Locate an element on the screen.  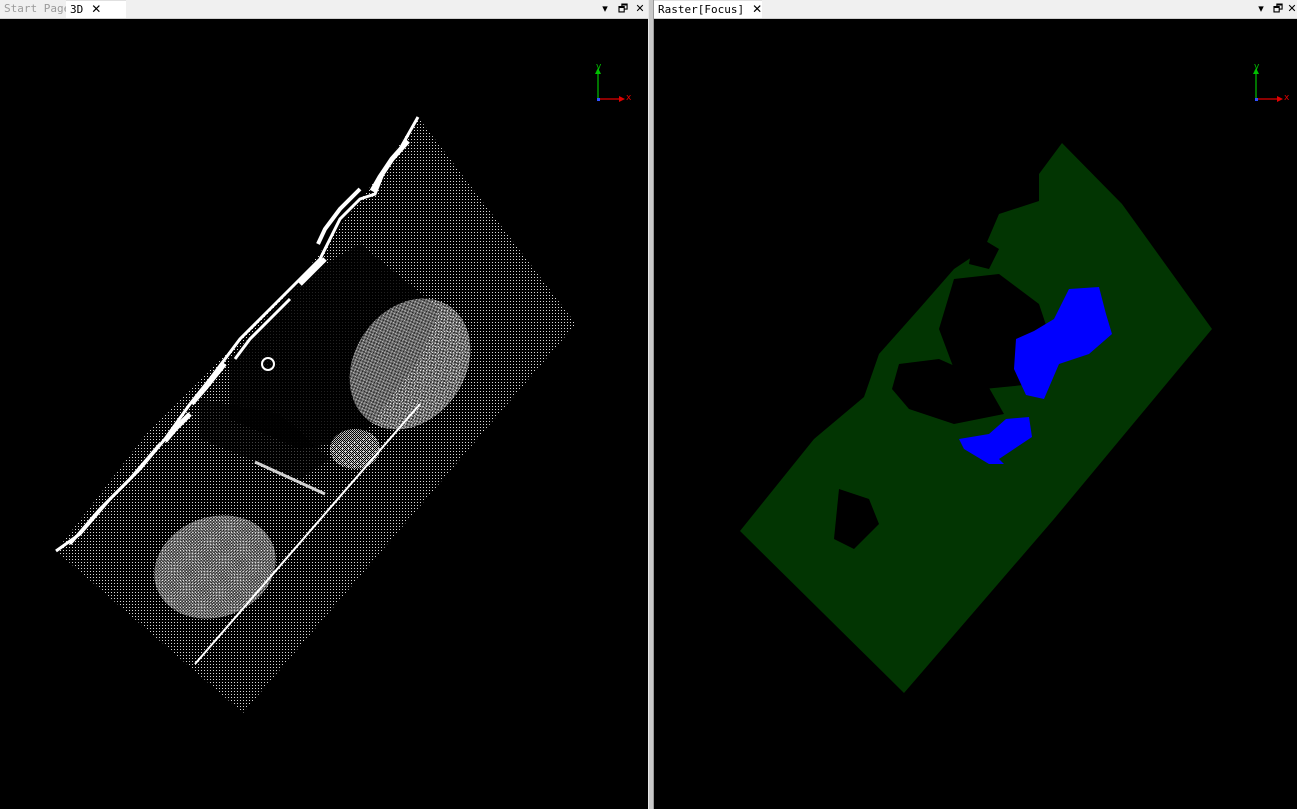
tab-label: Raster[Focus] is located at coordinates (701, 9).